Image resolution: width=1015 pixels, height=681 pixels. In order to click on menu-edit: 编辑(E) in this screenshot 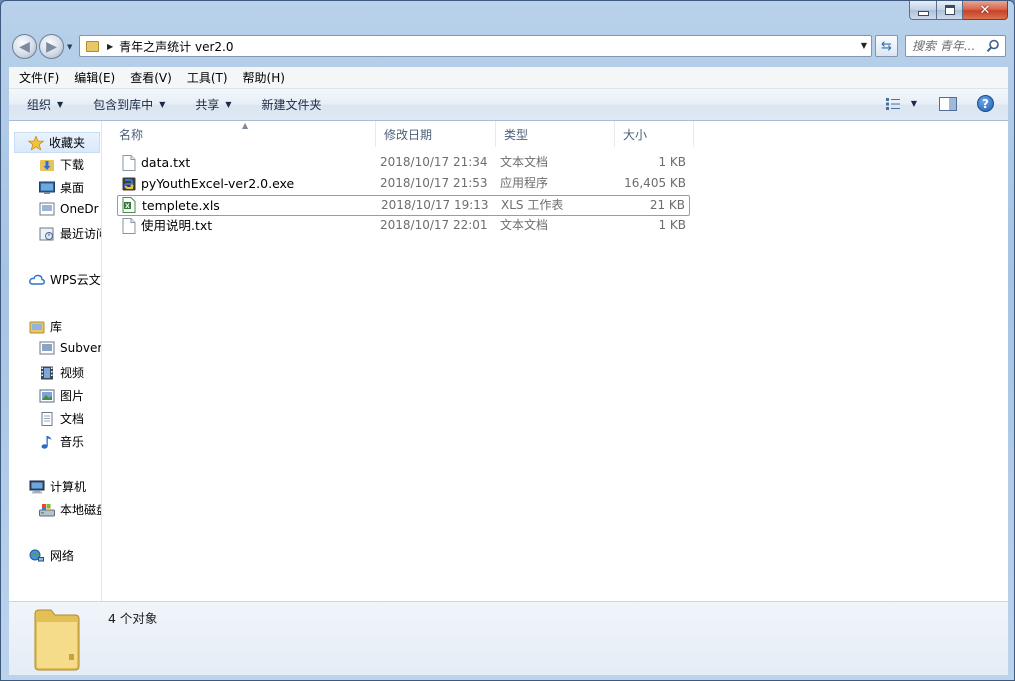, I will do `click(92, 77)`.